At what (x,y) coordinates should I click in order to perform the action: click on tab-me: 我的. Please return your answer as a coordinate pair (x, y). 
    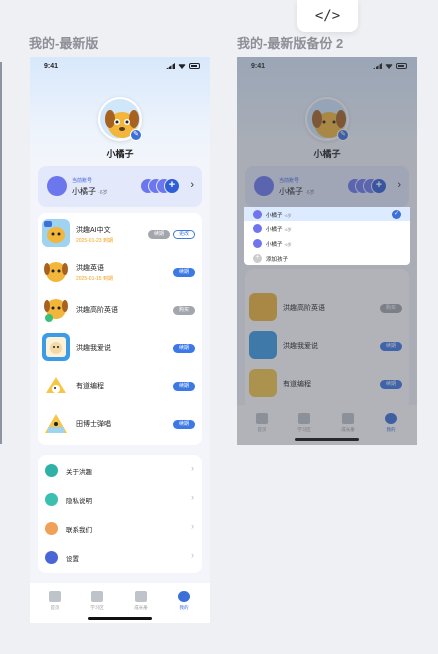
    Looking at the image, I should click on (184, 601).